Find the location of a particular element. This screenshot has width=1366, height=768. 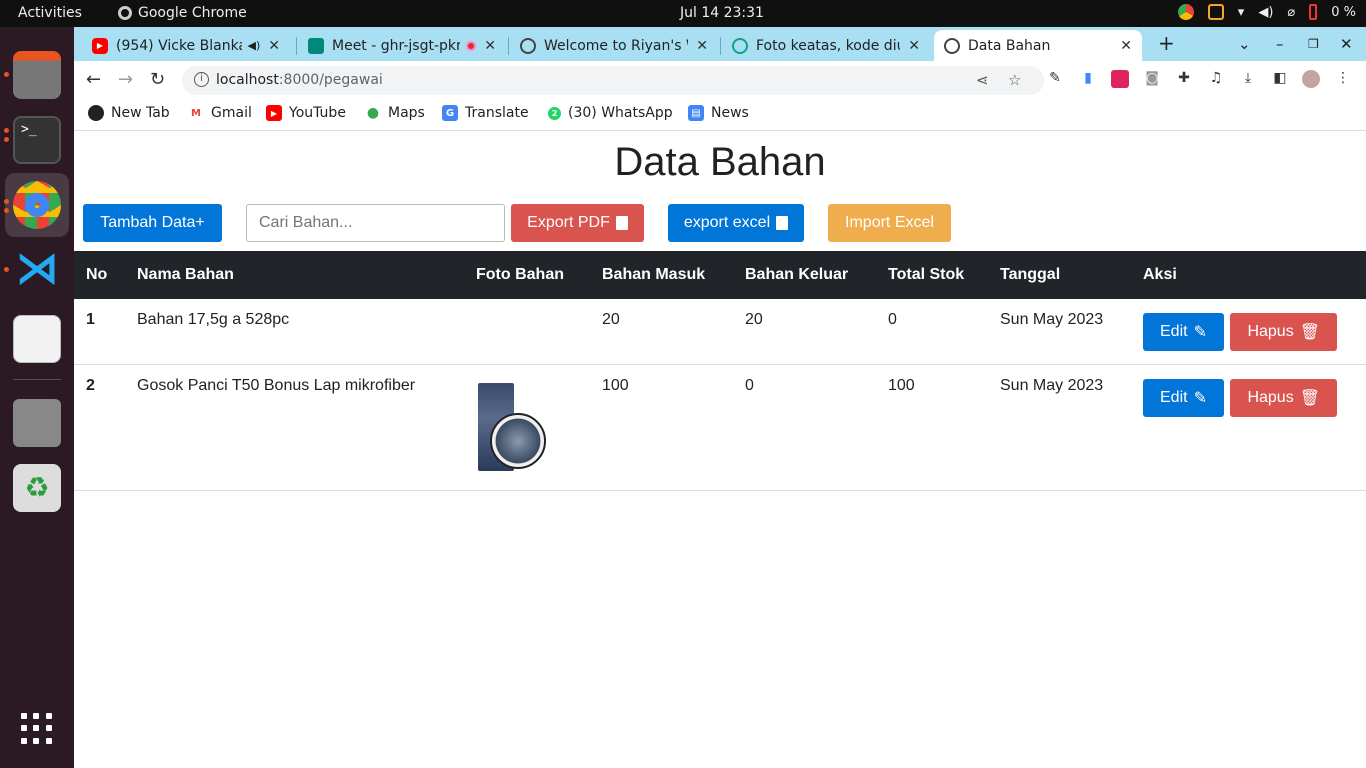

tab-welcome: Welcome to Riyan's W ✕ is located at coordinates (614, 45).